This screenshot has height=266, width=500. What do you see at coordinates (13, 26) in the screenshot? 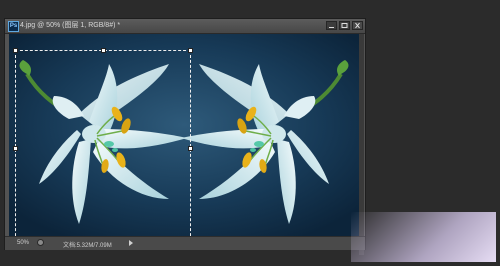
I see `photoshop-logo-icon: Ps` at bounding box center [13, 26].